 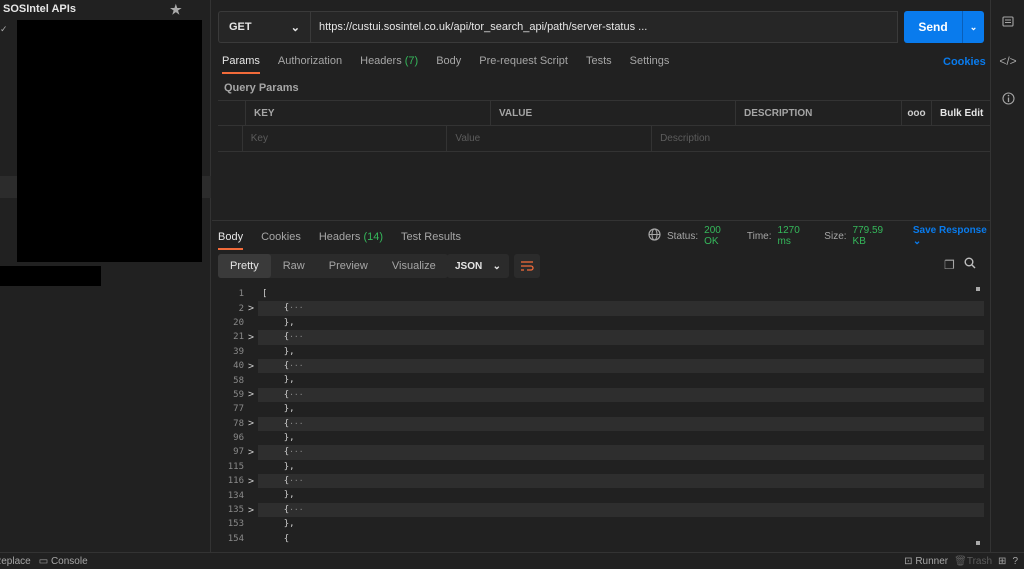 What do you see at coordinates (448, 62) in the screenshot?
I see `tab-body: Body` at bounding box center [448, 62].